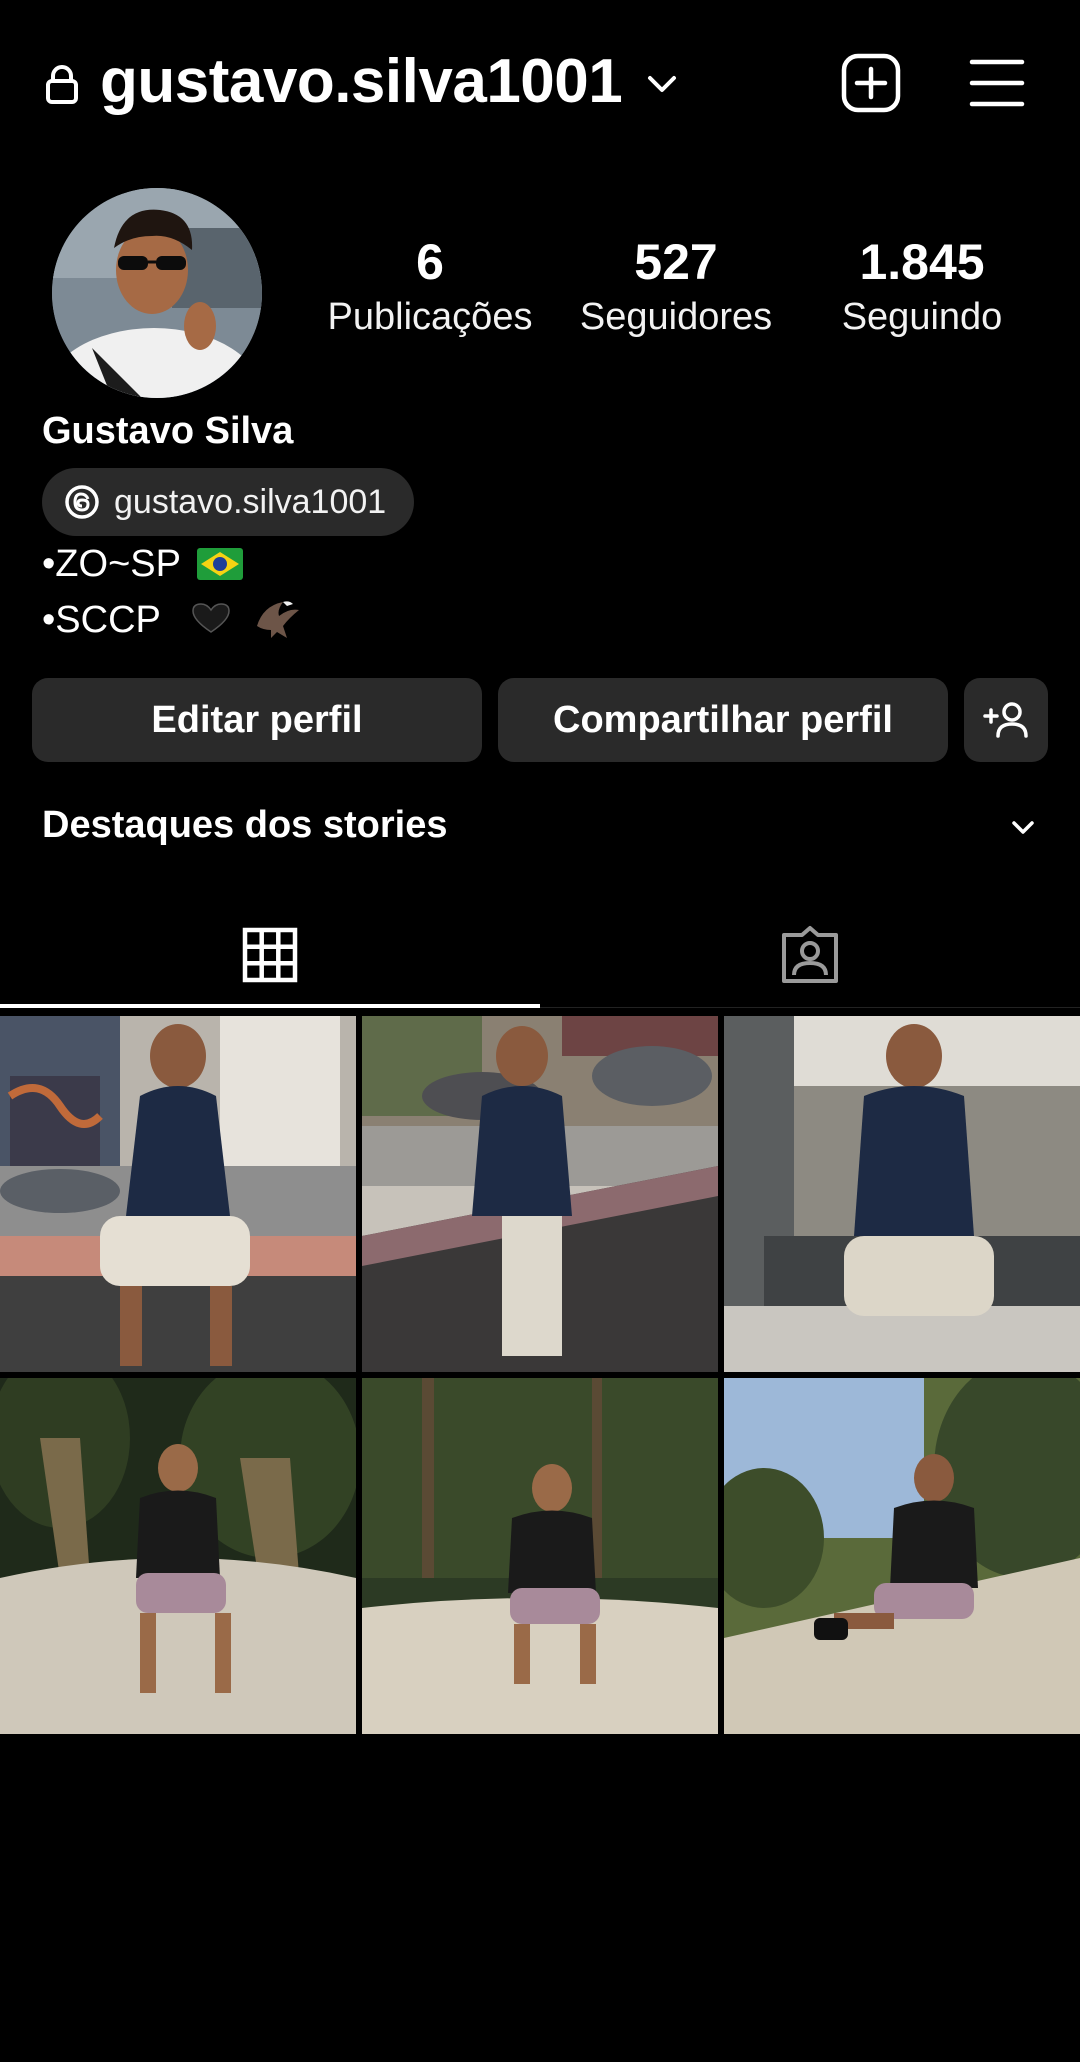 The image size is (1080, 2062). What do you see at coordinates (278, 619) in the screenshot?
I see `eagle-icon` at bounding box center [278, 619].